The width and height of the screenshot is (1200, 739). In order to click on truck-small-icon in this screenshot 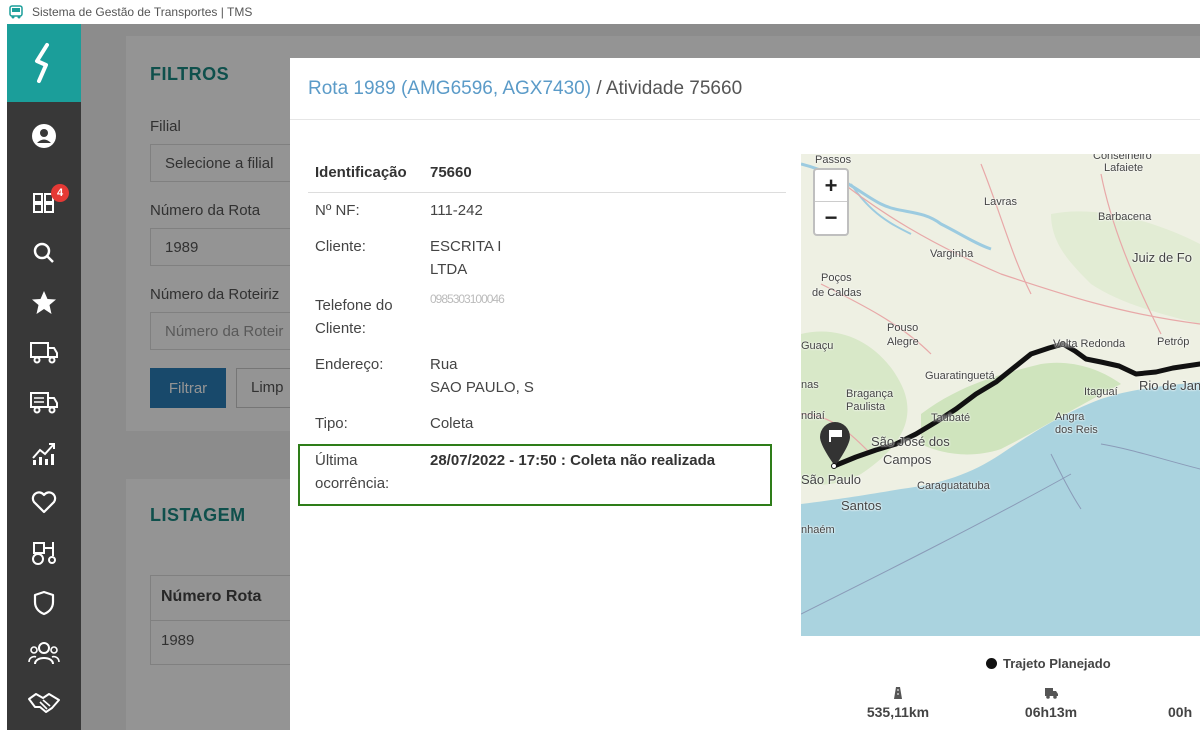, I will do `click(1051, 693)`.